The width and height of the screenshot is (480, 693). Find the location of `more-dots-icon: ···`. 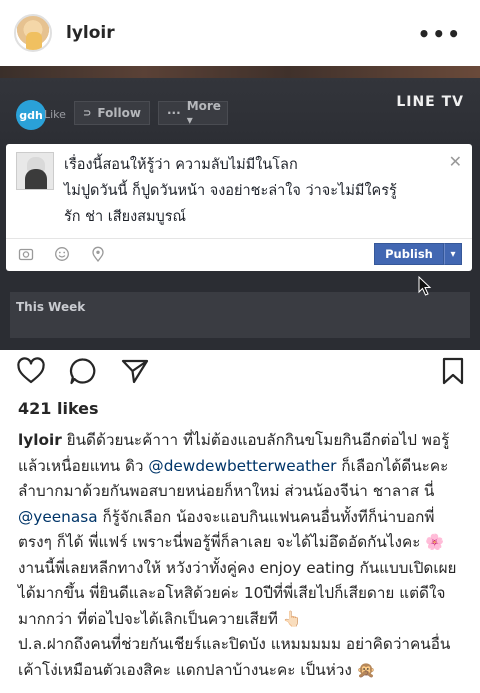

more-dots-icon: ··· is located at coordinates (174, 113).